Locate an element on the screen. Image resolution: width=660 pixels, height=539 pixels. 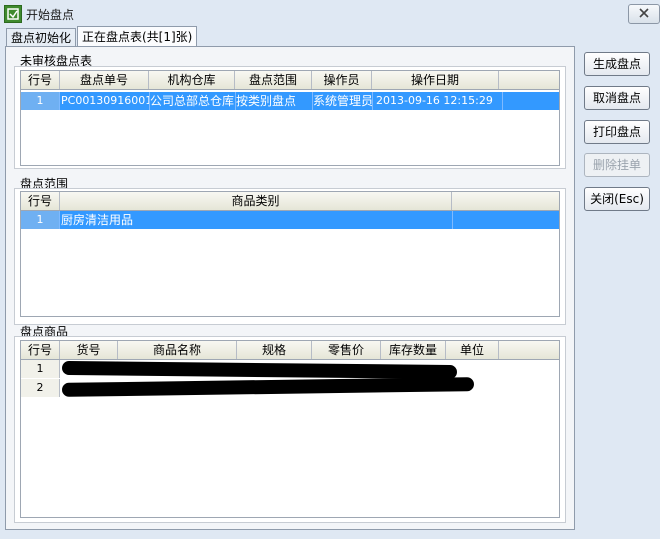
window-close-button is located at coordinates (644, 14).